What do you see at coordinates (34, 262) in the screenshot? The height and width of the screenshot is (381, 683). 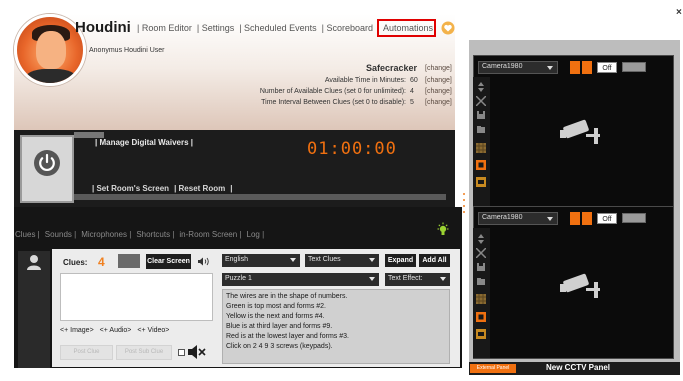 I see `person-icon` at bounding box center [34, 262].